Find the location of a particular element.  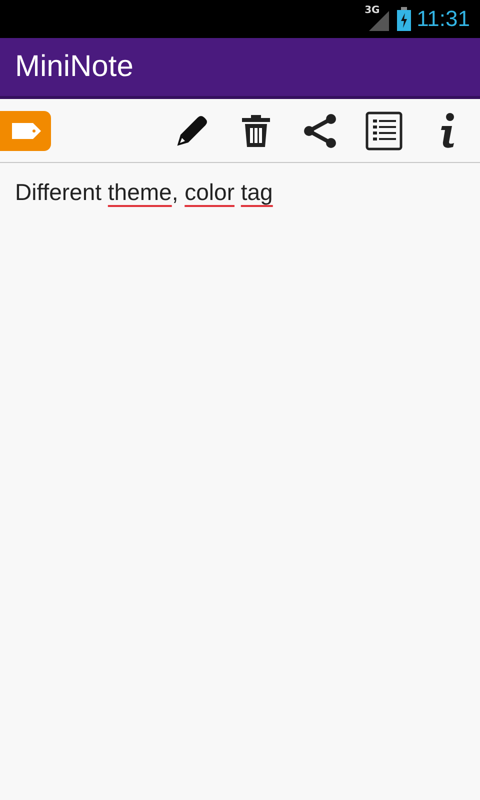

note-text: Different theme, color tag is located at coordinates (240, 192).